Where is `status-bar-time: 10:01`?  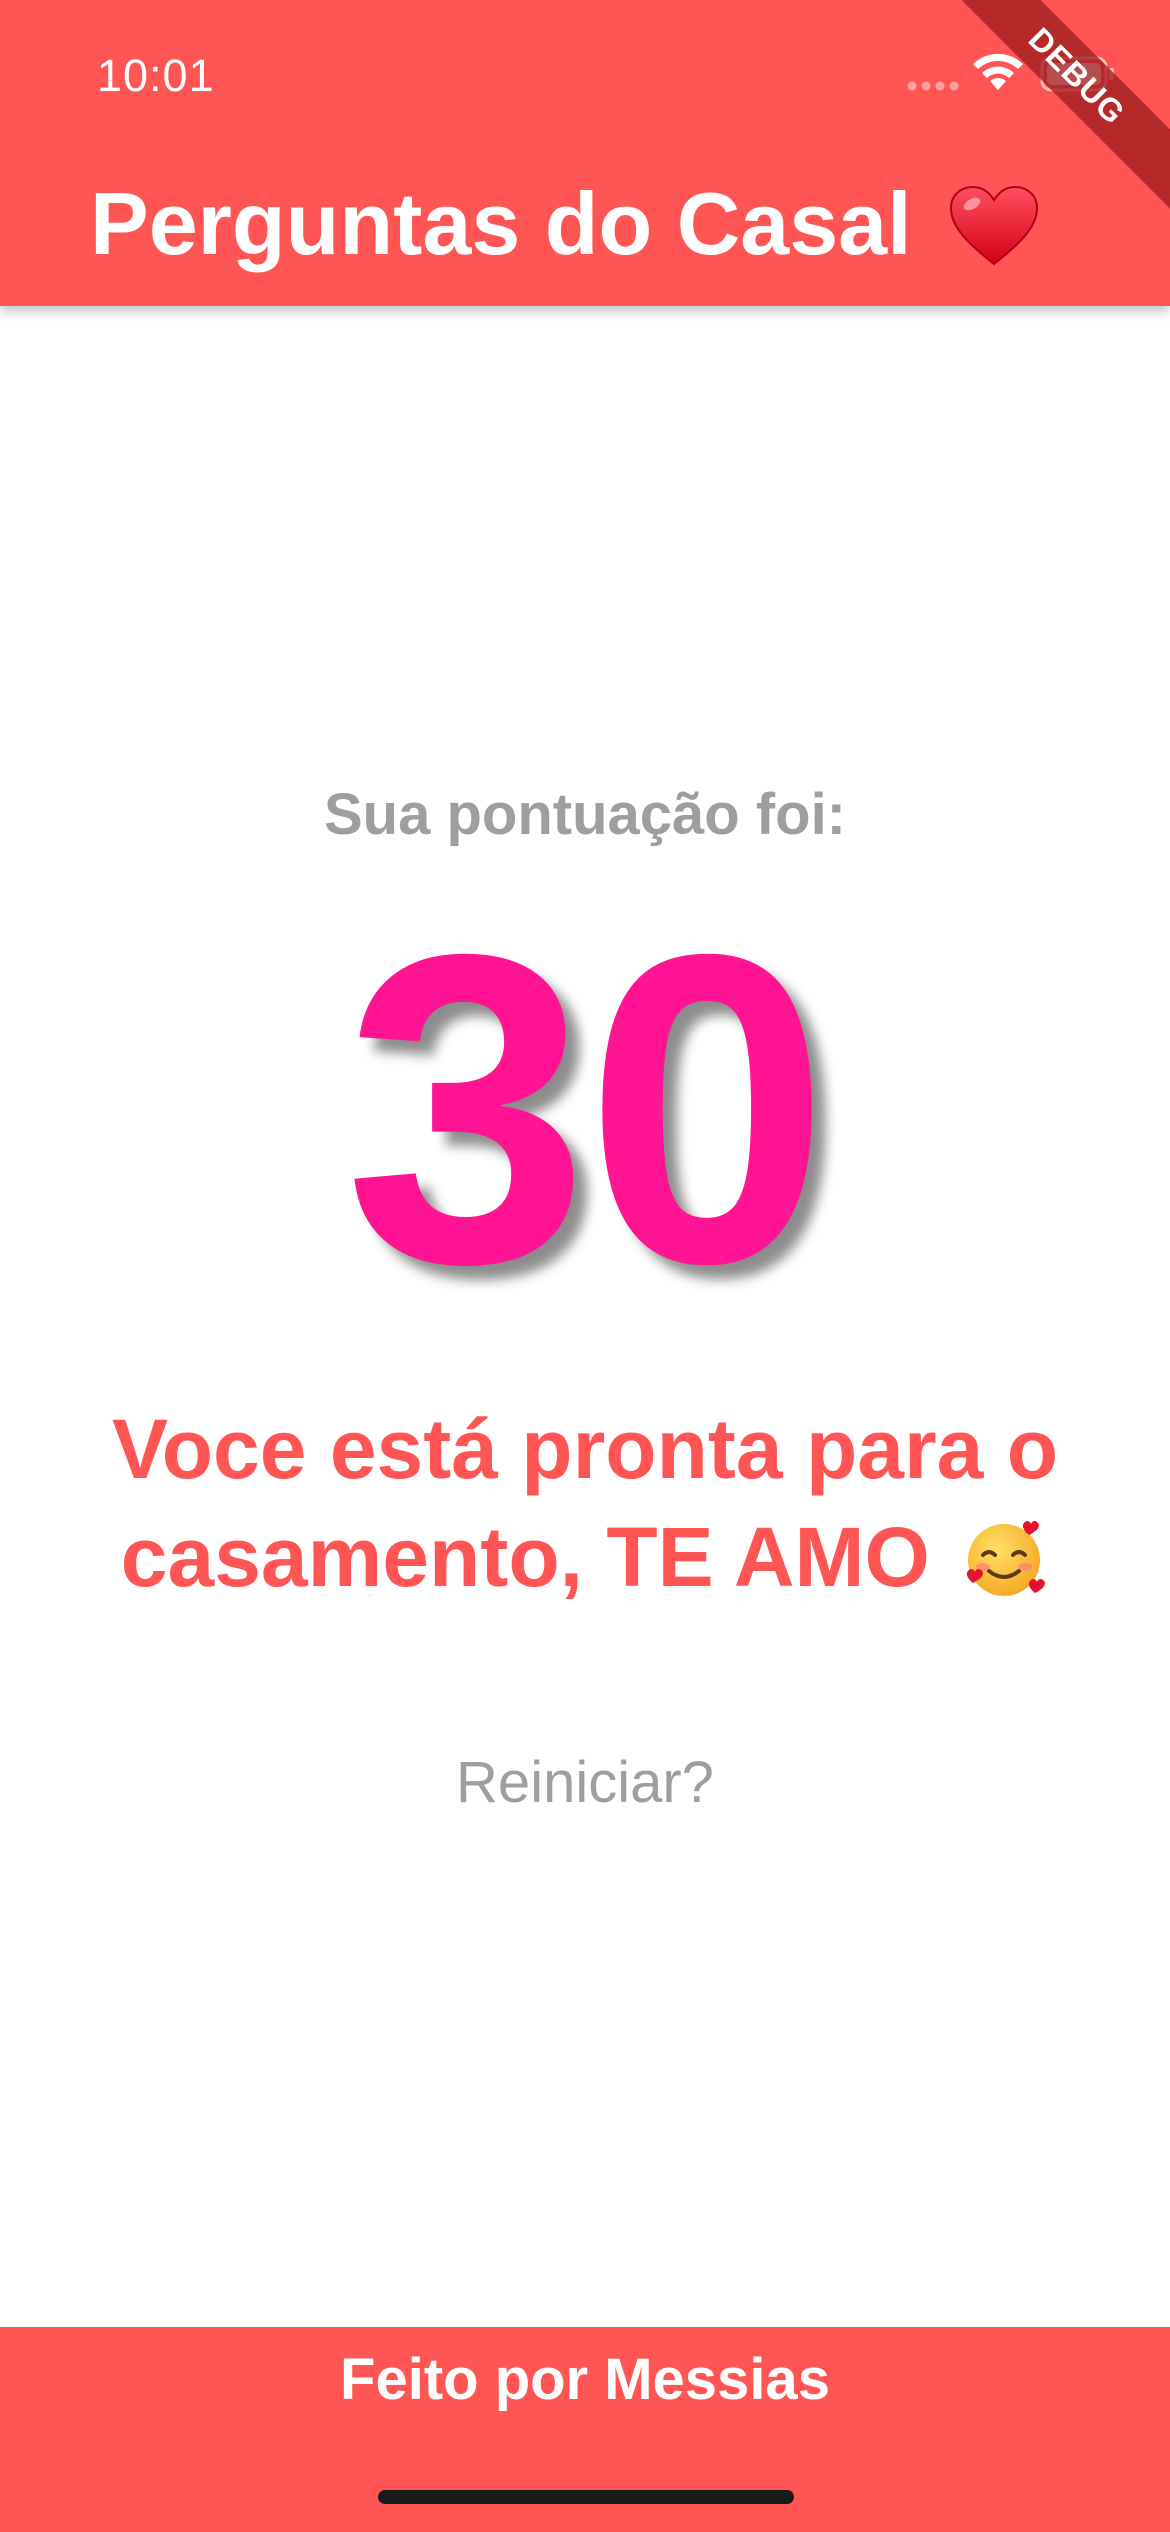
status-bar-time: 10:01 is located at coordinates (156, 75).